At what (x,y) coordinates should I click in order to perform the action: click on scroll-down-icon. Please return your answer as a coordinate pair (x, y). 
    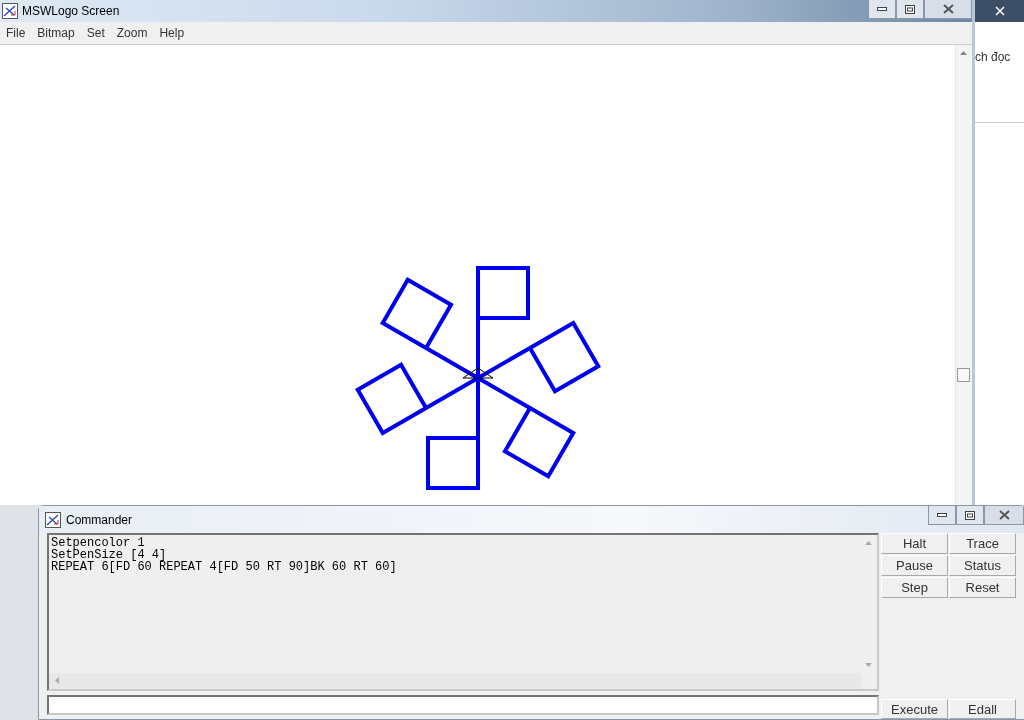
    Looking at the image, I should click on (868, 665).